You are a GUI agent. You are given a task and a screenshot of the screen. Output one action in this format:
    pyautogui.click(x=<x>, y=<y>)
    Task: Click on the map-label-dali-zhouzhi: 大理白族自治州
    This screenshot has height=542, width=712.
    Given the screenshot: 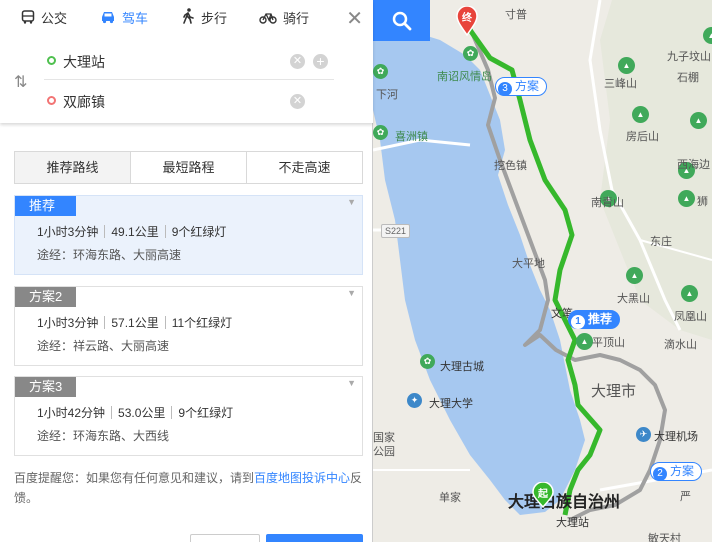 What is the action you would take?
    pyautogui.click(x=564, y=502)
    